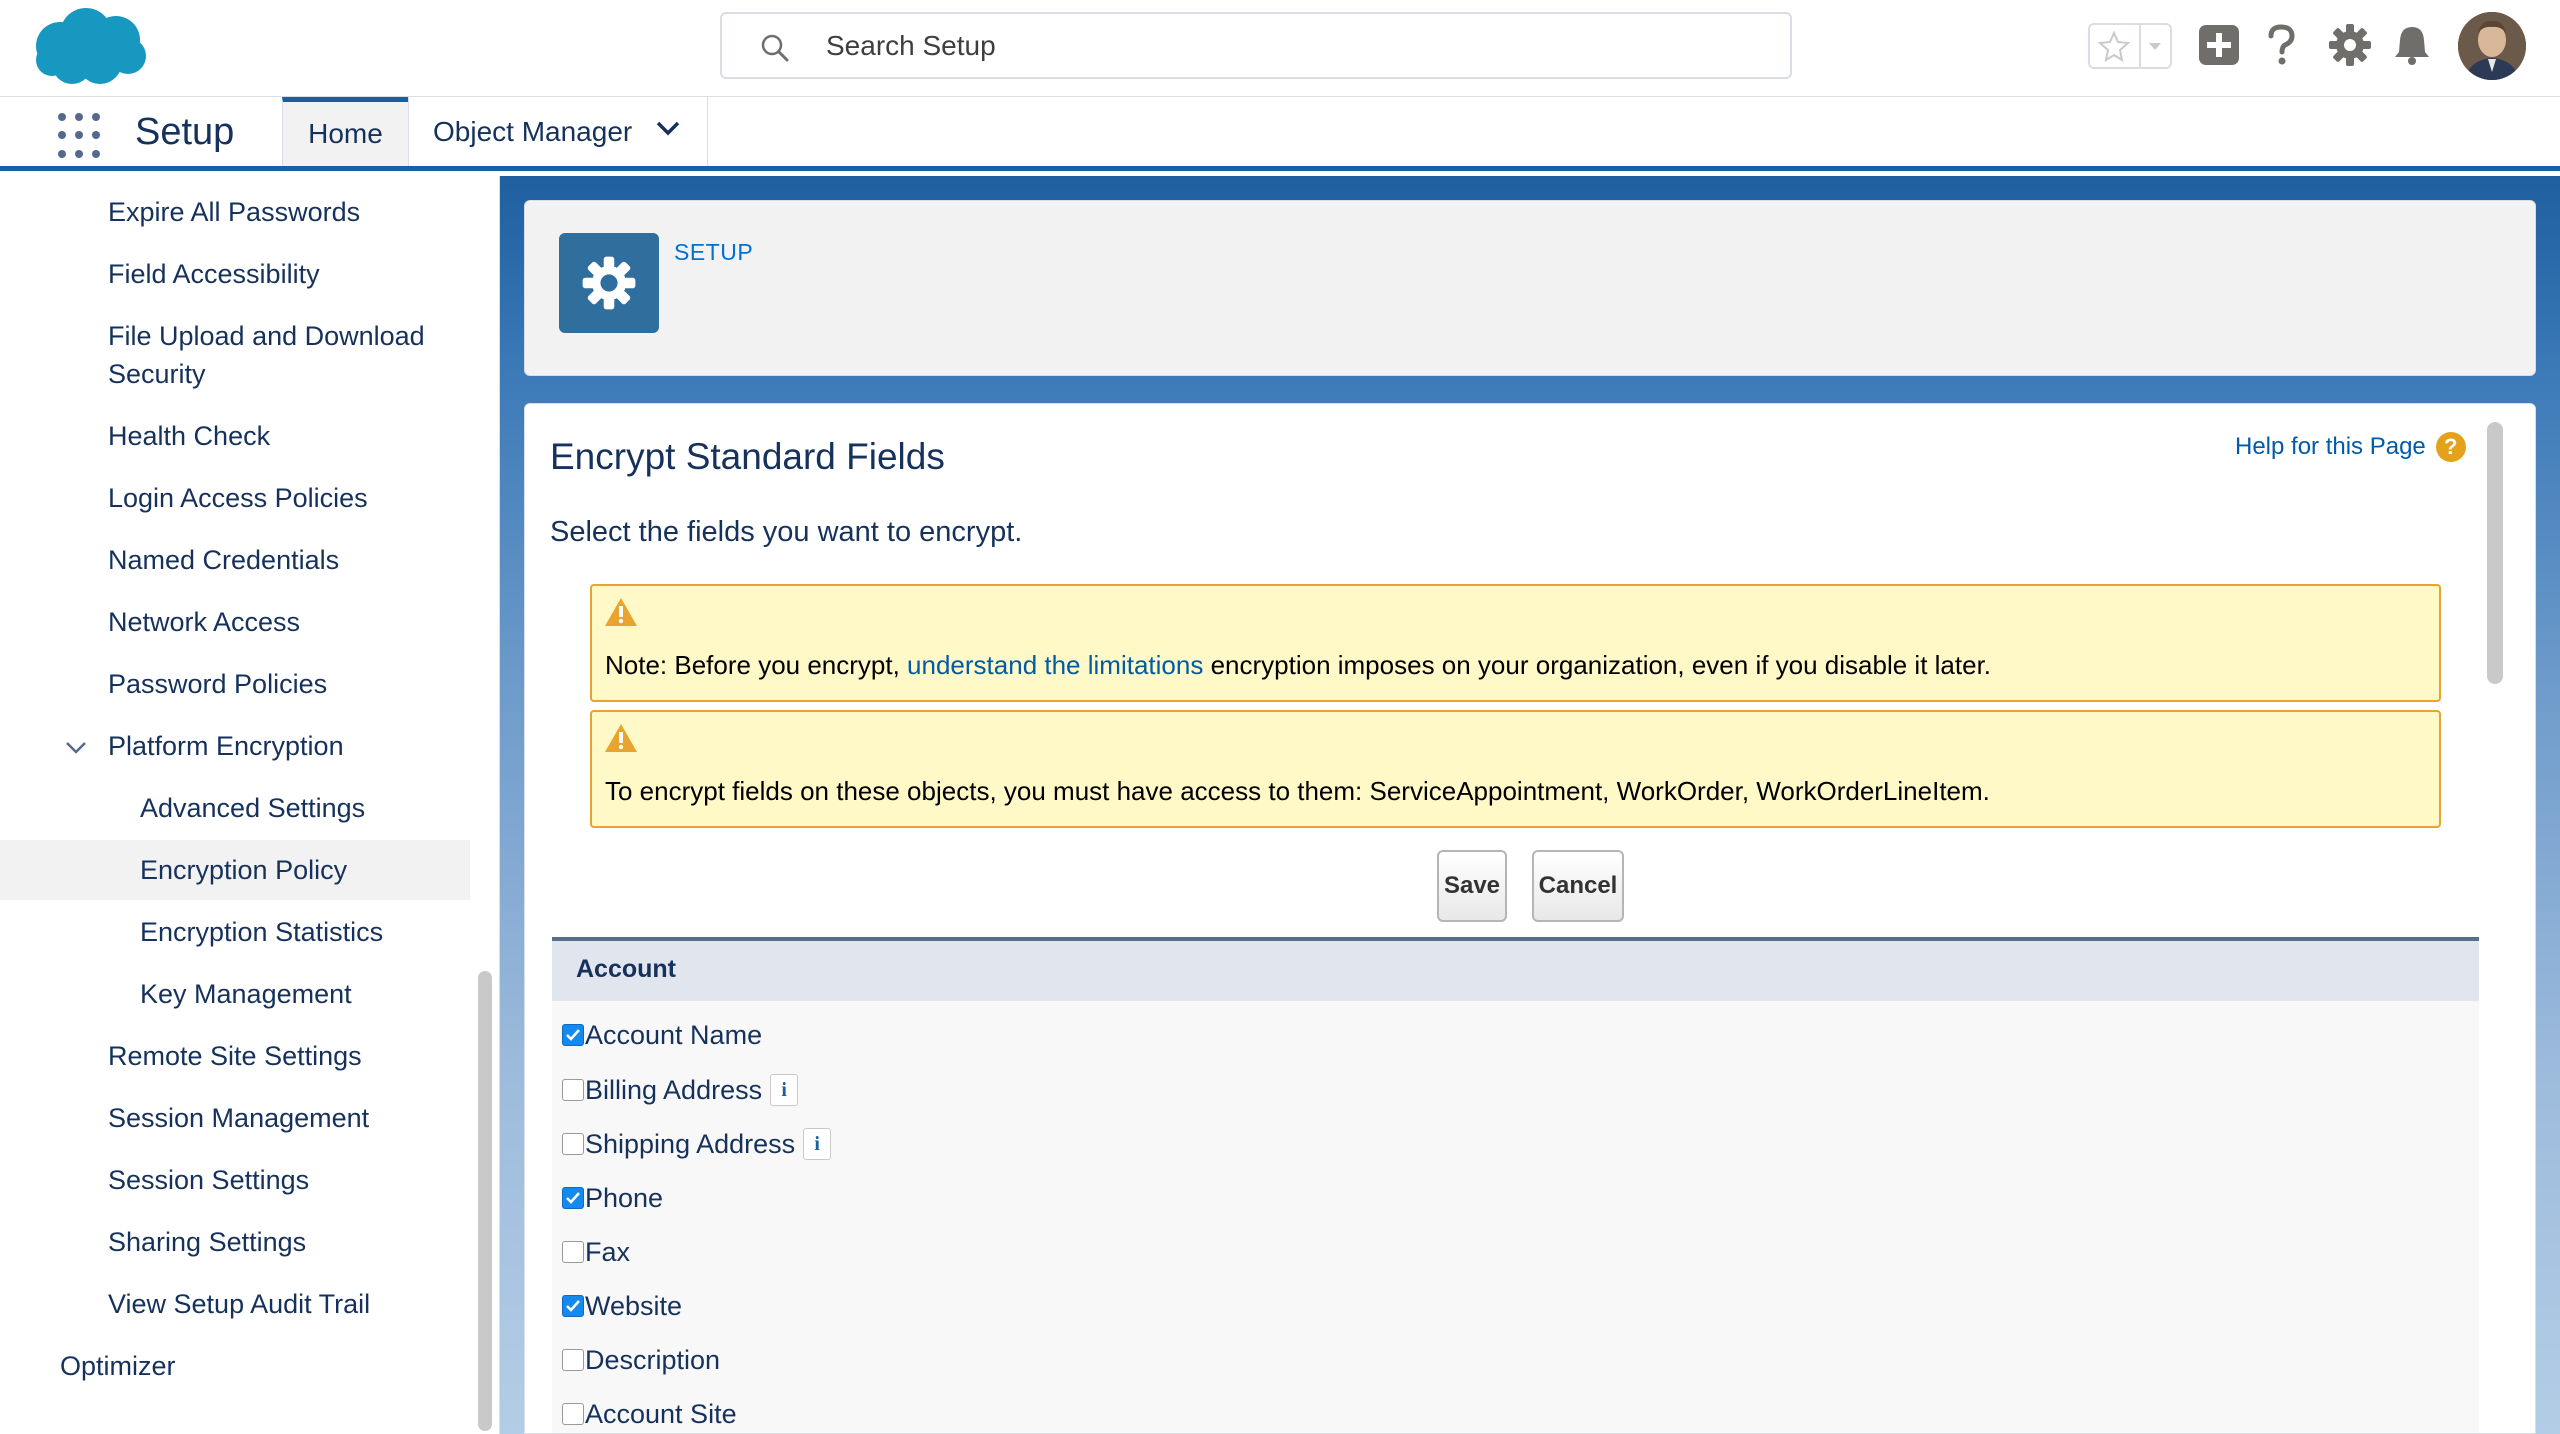 Image resolution: width=2560 pixels, height=1434 pixels. What do you see at coordinates (266, 336) in the screenshot?
I see `sidebar-item-file-upload-and-download: File Upload and Download` at bounding box center [266, 336].